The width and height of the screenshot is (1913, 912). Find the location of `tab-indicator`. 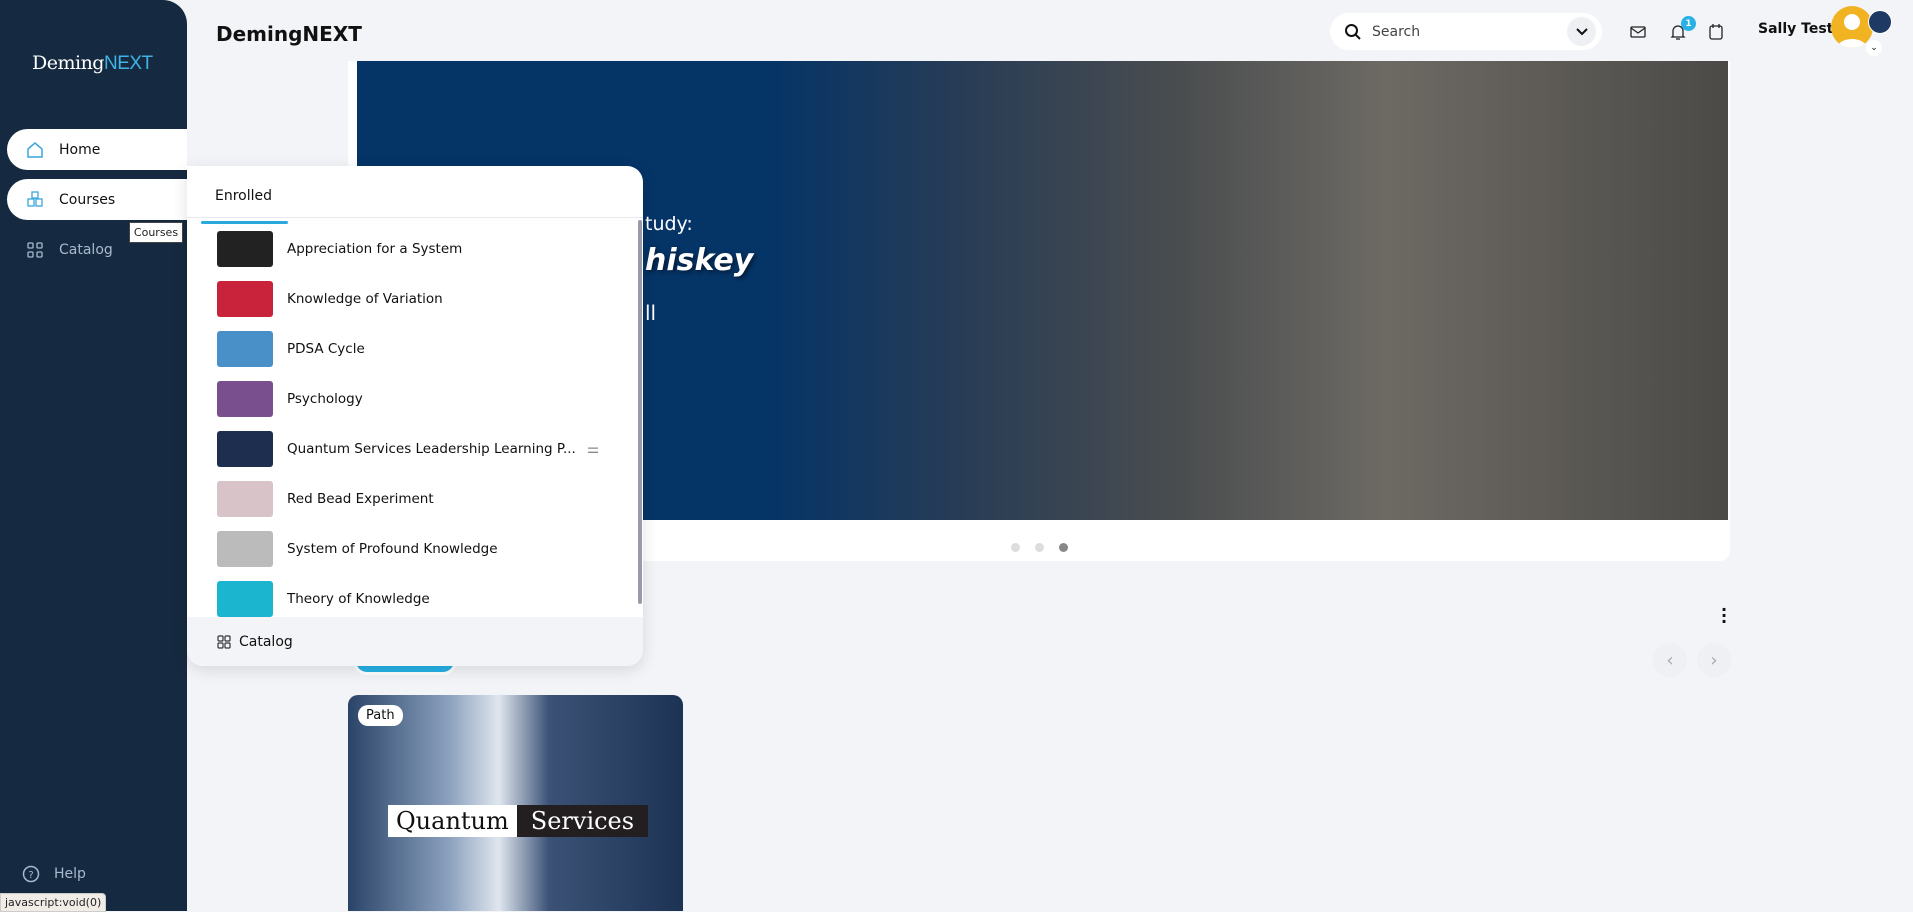

tab-indicator is located at coordinates (244, 222).